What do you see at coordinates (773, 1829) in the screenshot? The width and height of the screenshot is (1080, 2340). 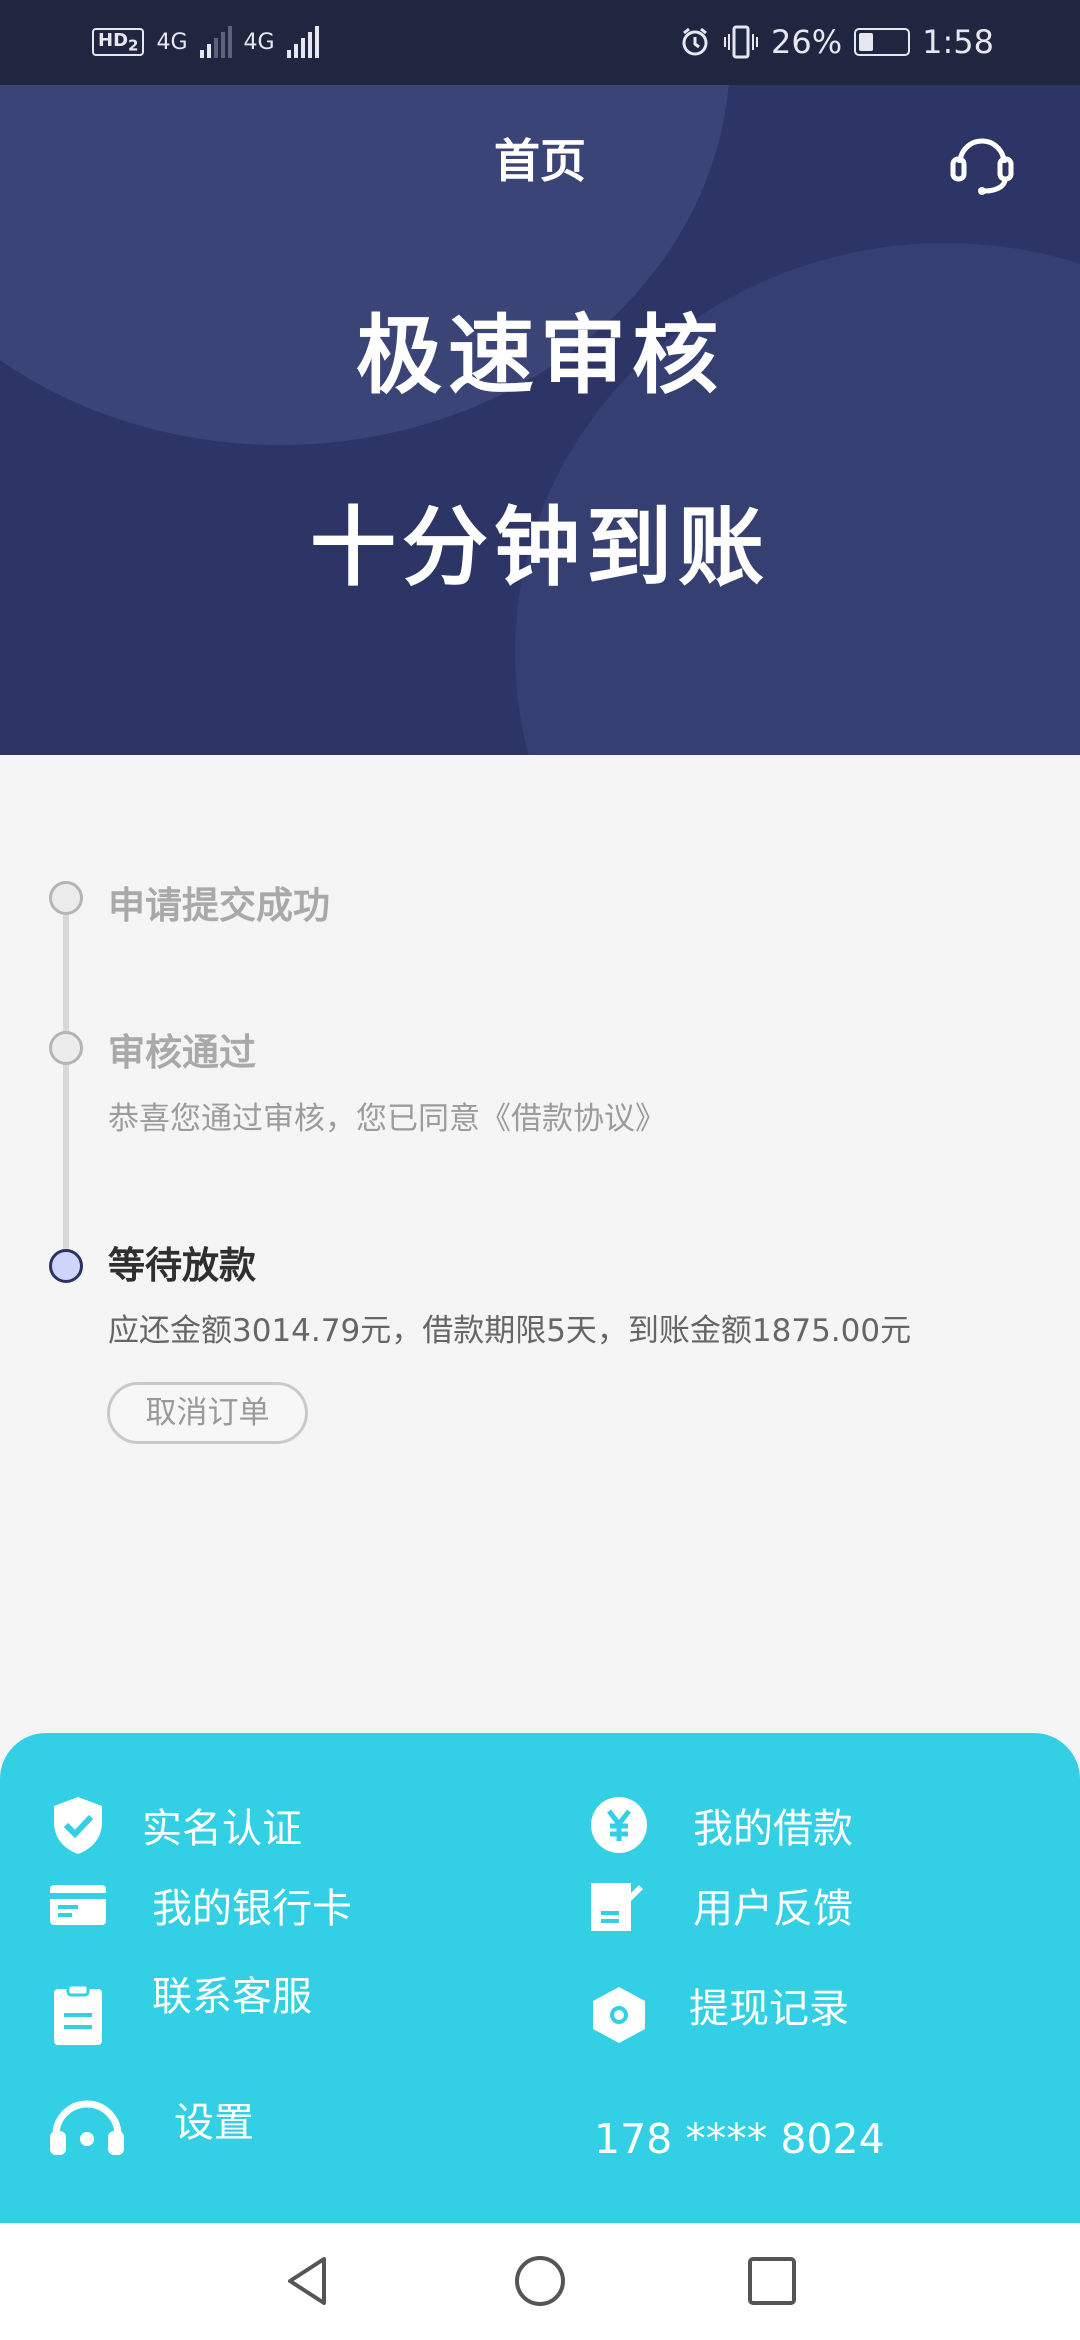 I see `menu-label-loans: 我的借款` at bounding box center [773, 1829].